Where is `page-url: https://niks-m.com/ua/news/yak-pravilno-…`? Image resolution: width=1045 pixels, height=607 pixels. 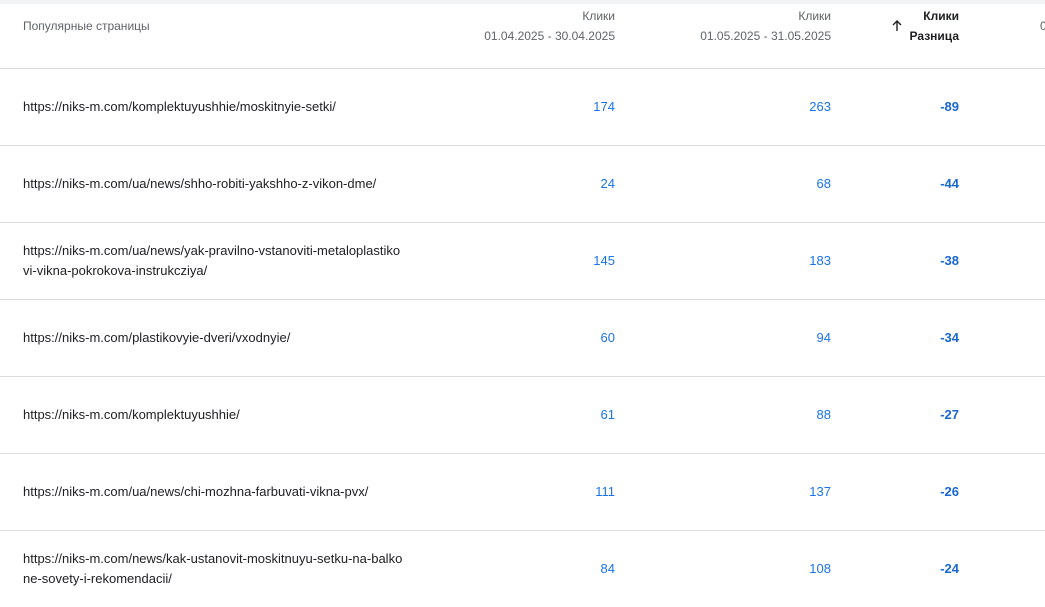 page-url: https://niks-m.com/ua/news/yak-pravilno-… is located at coordinates (213, 261).